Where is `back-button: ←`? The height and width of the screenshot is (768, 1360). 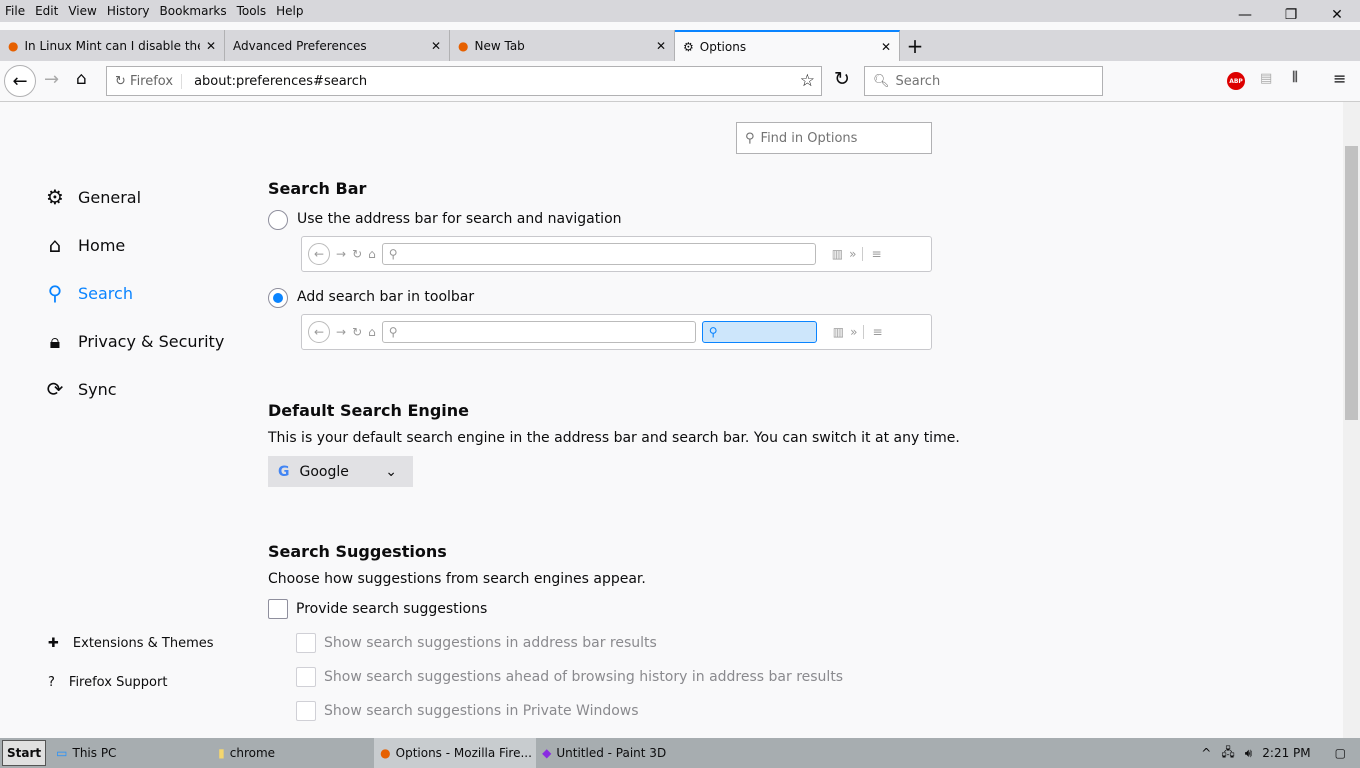 back-button: ← is located at coordinates (20, 81).